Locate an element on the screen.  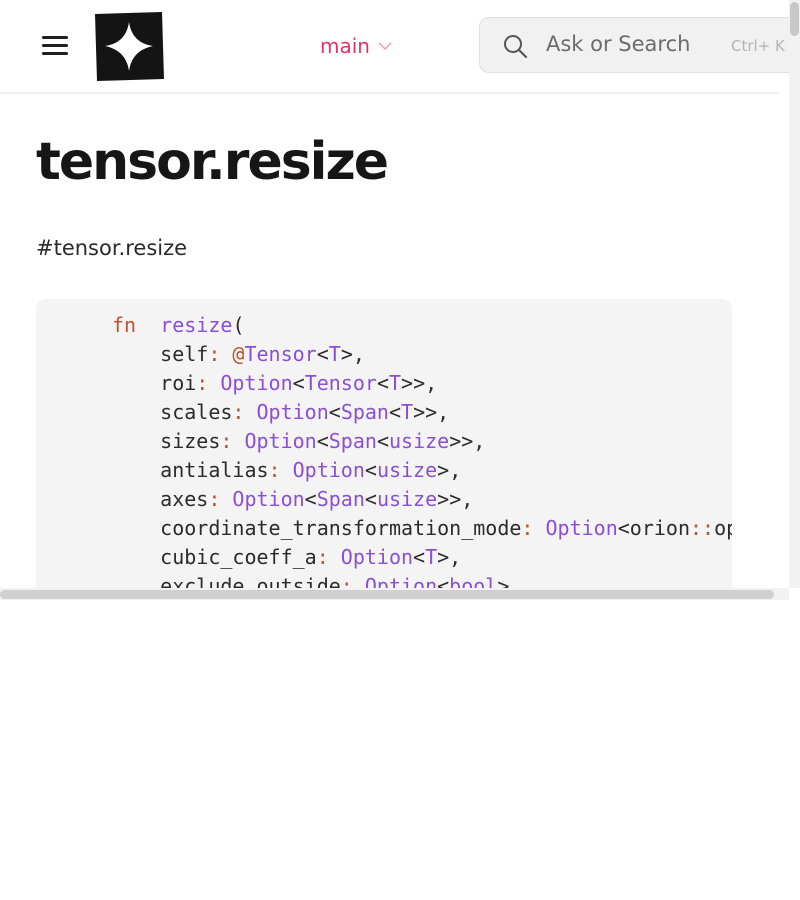
code-token: sizes is located at coordinates (166, 441).